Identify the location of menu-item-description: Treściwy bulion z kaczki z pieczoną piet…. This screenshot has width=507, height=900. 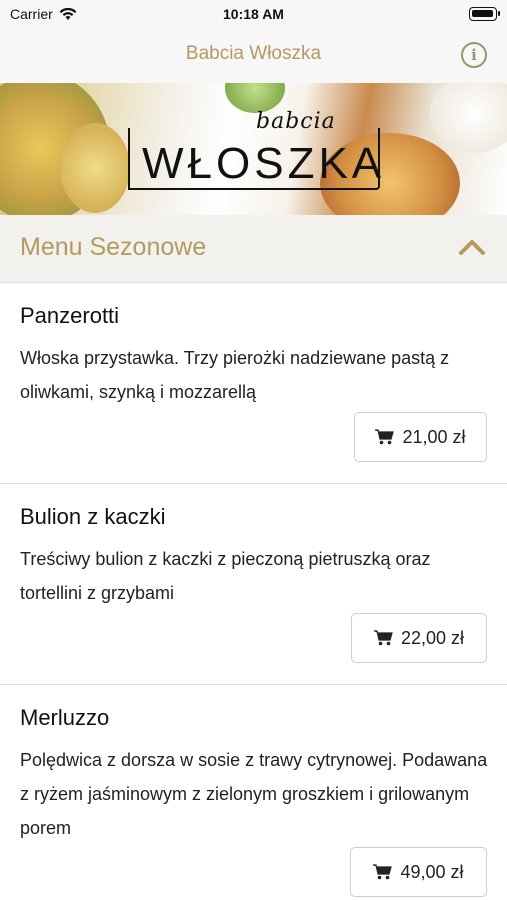
(225, 576).